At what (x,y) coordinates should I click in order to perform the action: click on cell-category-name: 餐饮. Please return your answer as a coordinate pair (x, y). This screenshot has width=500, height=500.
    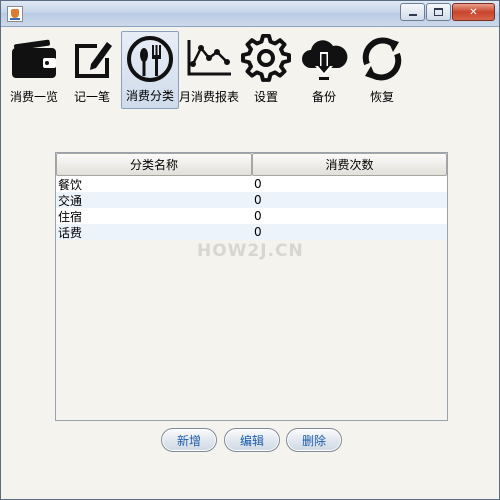
    Looking at the image, I should click on (70, 184).